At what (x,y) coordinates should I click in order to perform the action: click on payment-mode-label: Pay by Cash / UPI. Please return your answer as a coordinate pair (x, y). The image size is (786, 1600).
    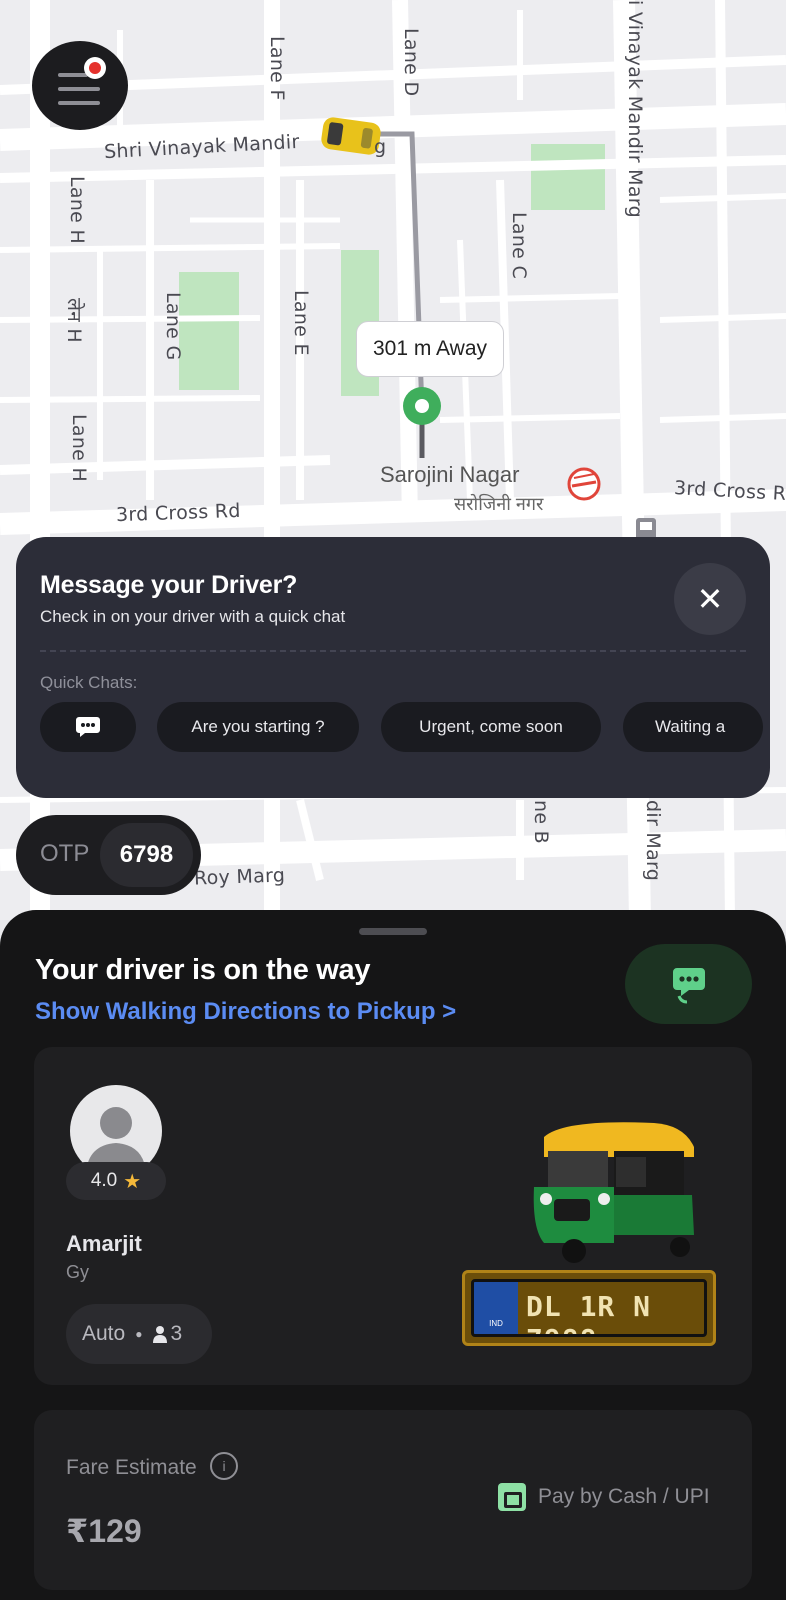
    Looking at the image, I should click on (624, 1496).